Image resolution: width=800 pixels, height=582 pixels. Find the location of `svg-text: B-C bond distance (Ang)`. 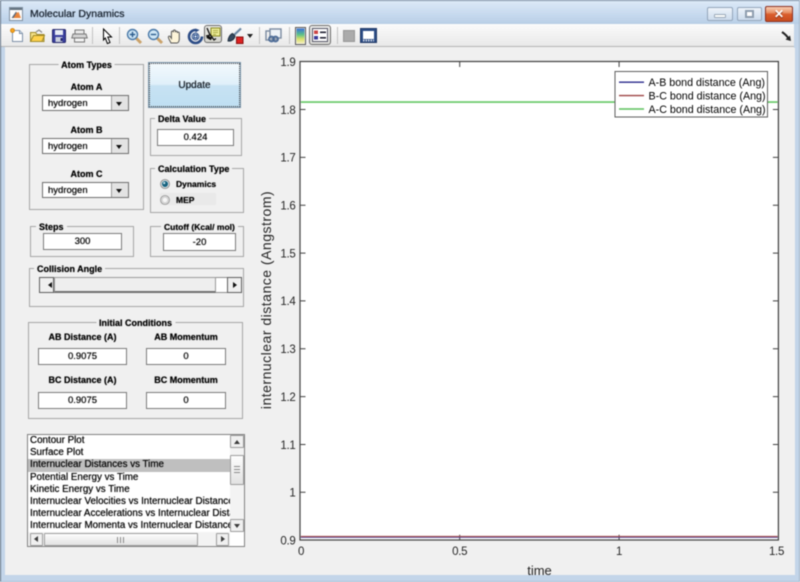

svg-text: B-C bond distance (Ang) is located at coordinates (707, 96).